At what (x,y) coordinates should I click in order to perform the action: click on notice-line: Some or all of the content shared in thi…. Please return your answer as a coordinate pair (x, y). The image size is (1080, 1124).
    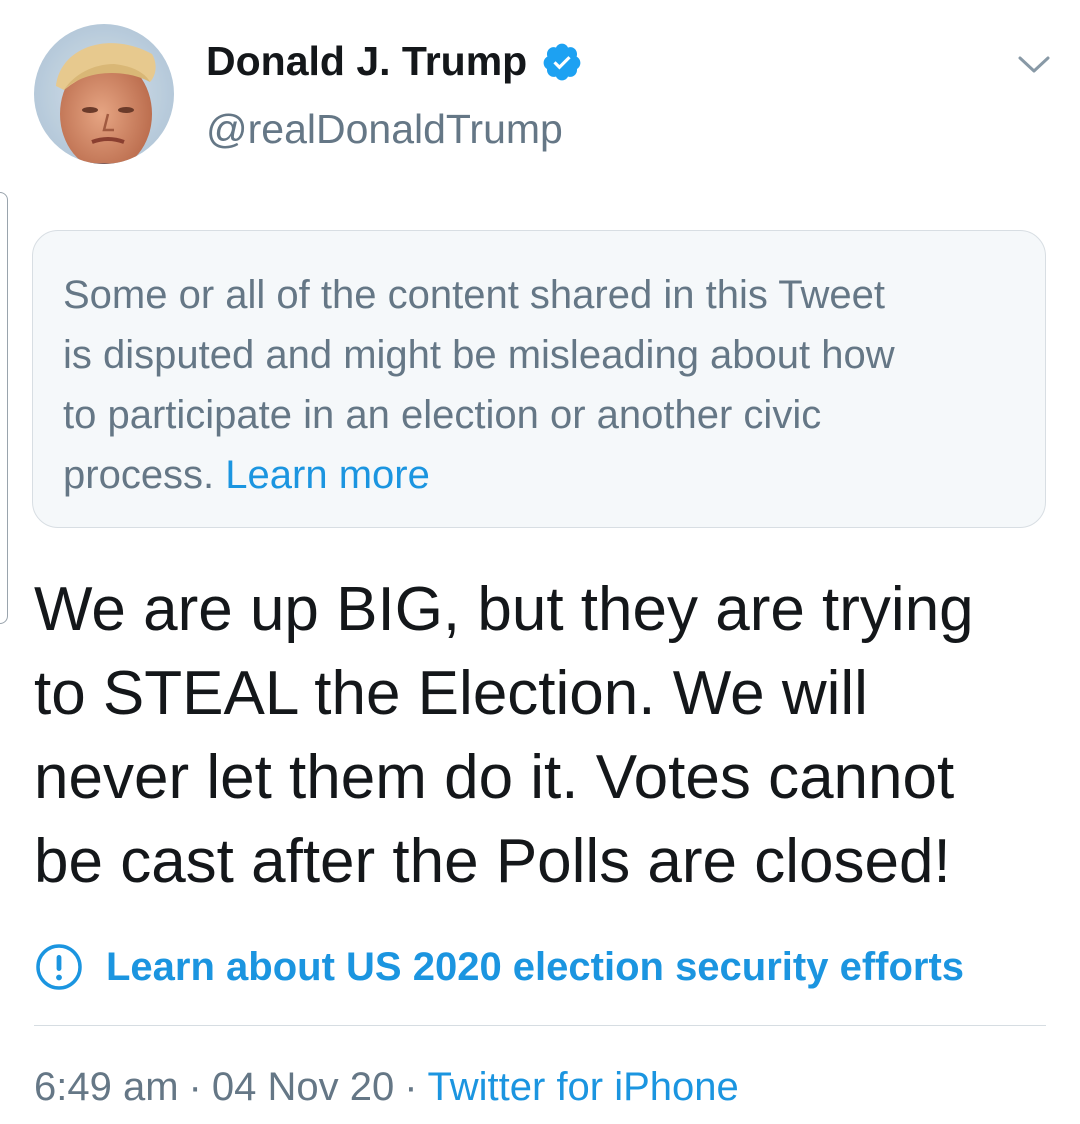
    Looking at the image, I should click on (474, 295).